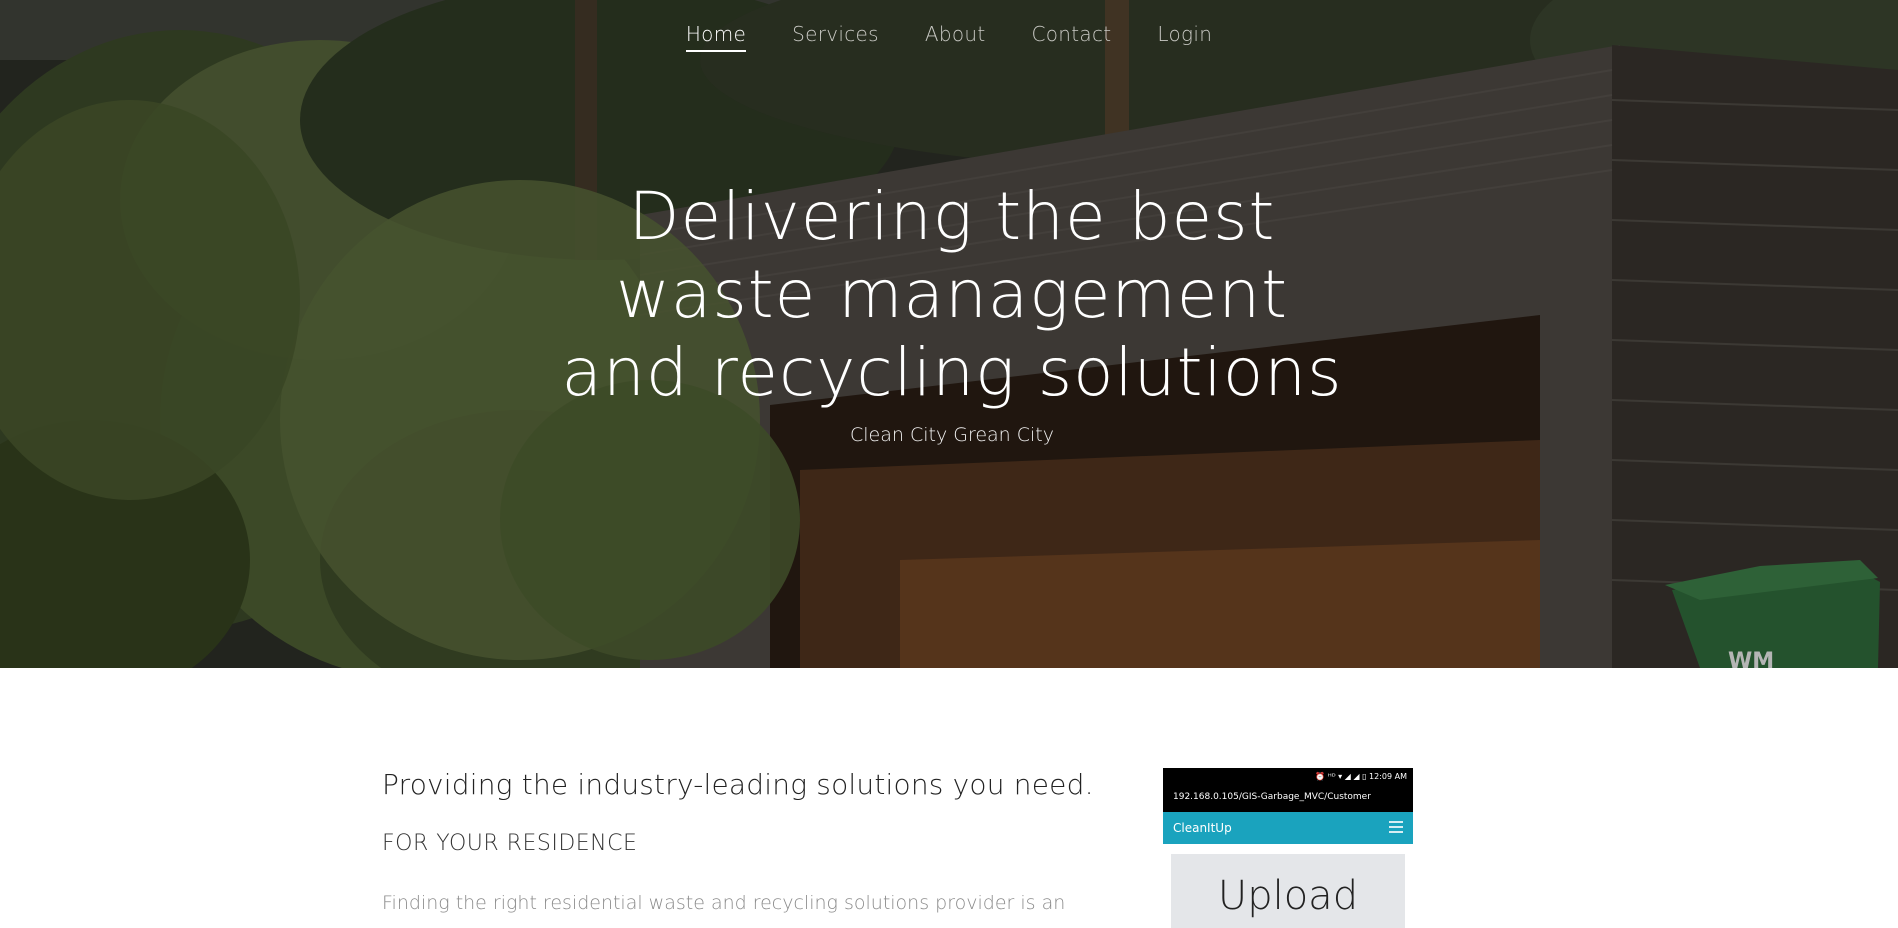 This screenshot has width=1898, height=928. Describe the element at coordinates (952, 294) in the screenshot. I see `hero-title-line-2: waste management` at that location.